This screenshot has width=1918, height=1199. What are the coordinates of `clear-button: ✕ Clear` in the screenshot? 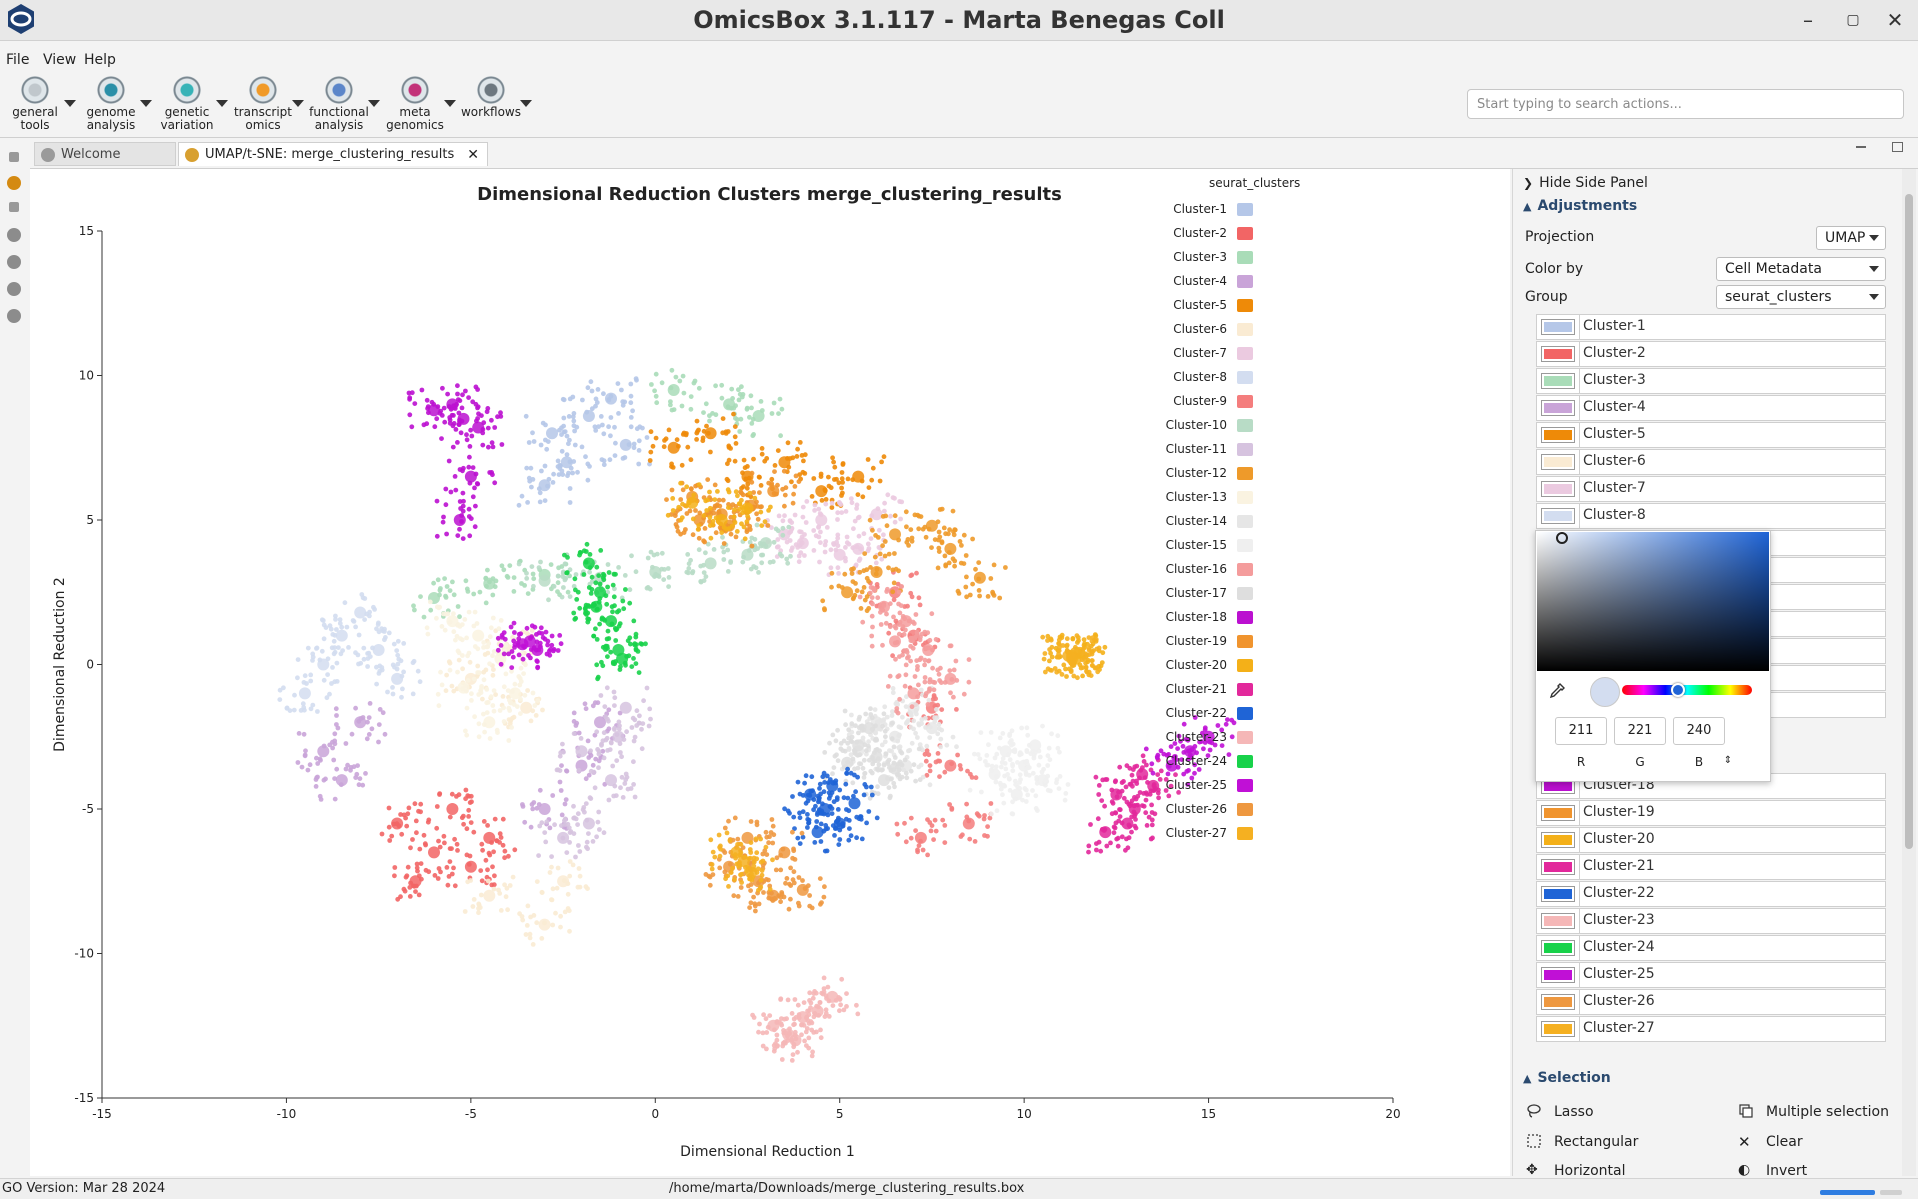 It's located at (1770, 1142).